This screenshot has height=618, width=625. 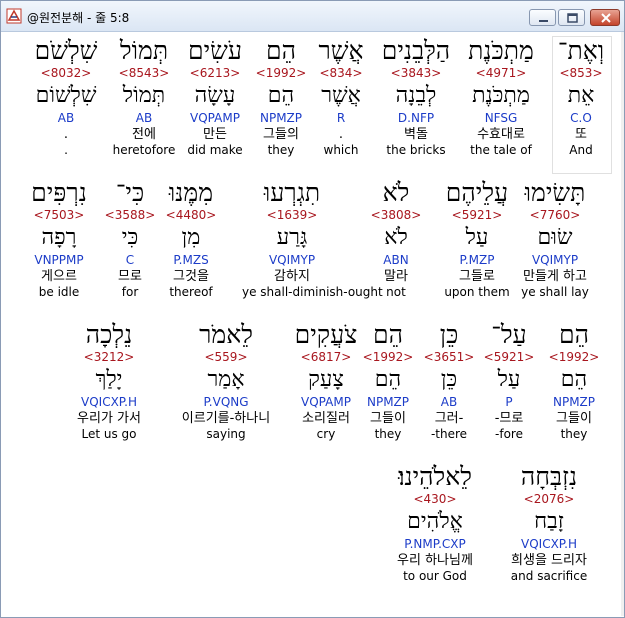 I want to click on maximize-button, so click(x=571, y=17).